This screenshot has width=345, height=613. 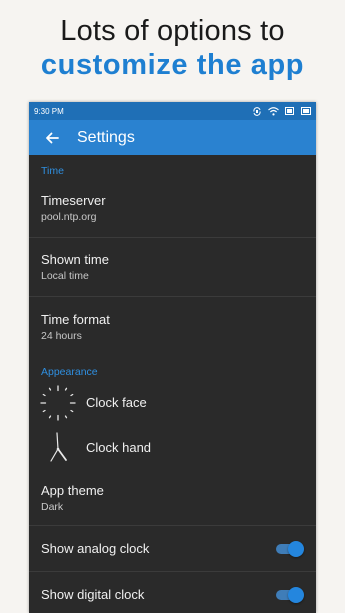 What do you see at coordinates (172, 267) in the screenshot?
I see `setting-shown-time: Shown time Local time` at bounding box center [172, 267].